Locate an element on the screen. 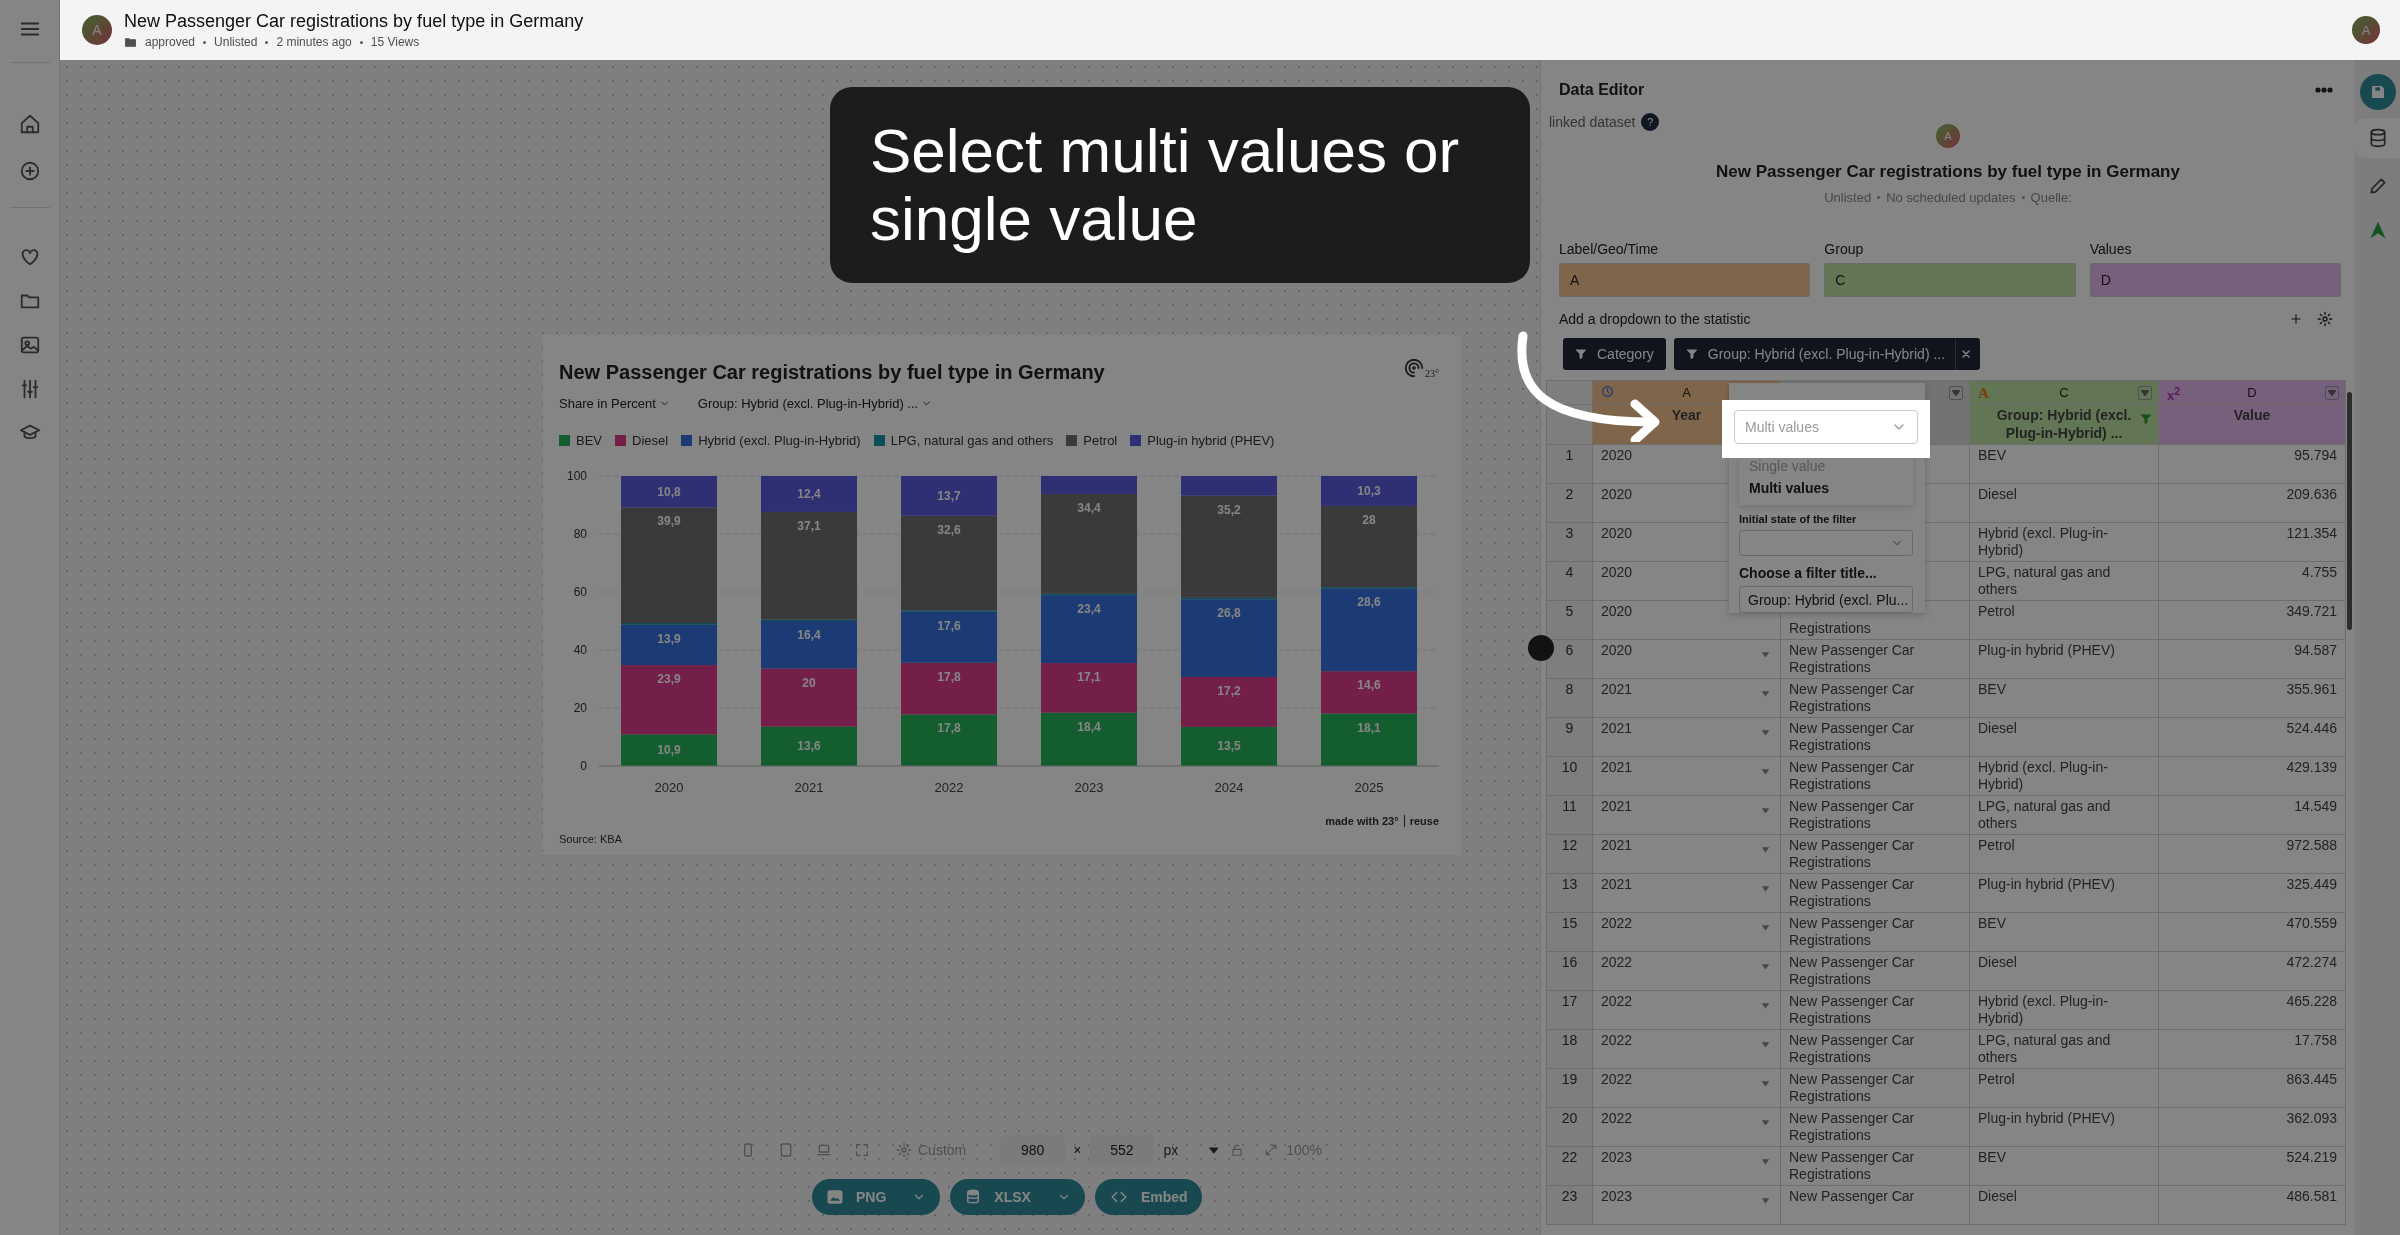  data-label: 14,6 is located at coordinates (1369, 685).